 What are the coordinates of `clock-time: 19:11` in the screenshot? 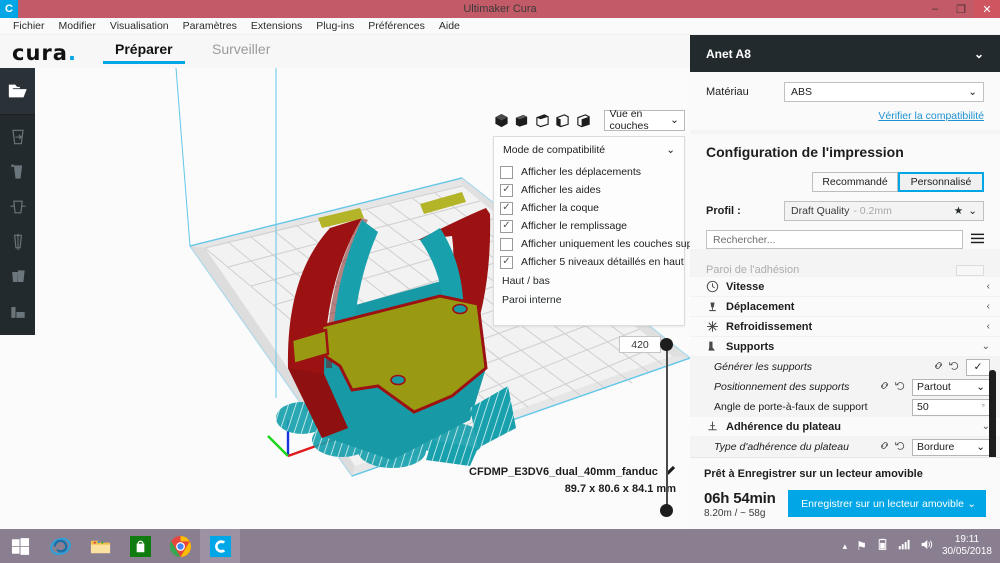 It's located at (967, 539).